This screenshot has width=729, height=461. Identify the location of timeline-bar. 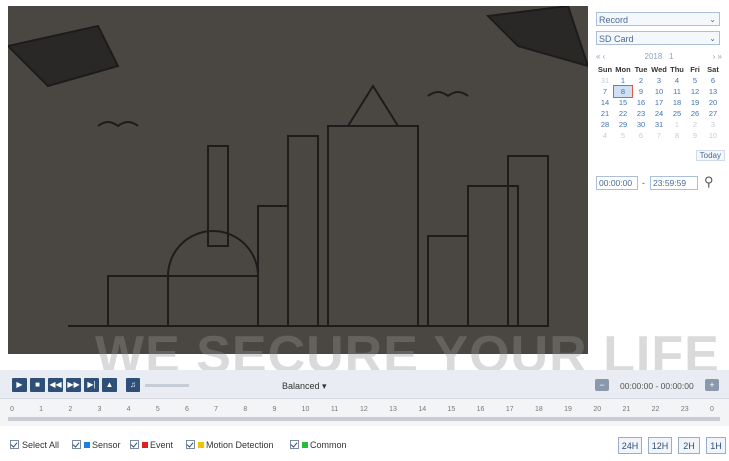
(364, 419).